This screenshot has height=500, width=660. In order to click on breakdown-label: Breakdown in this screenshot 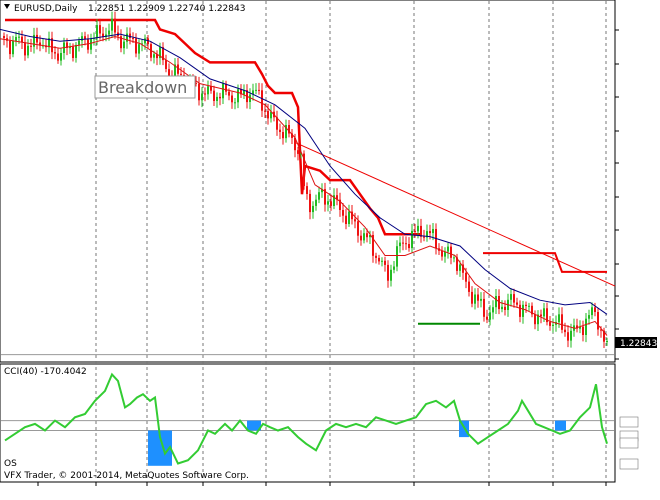, I will do `click(142, 87)`.